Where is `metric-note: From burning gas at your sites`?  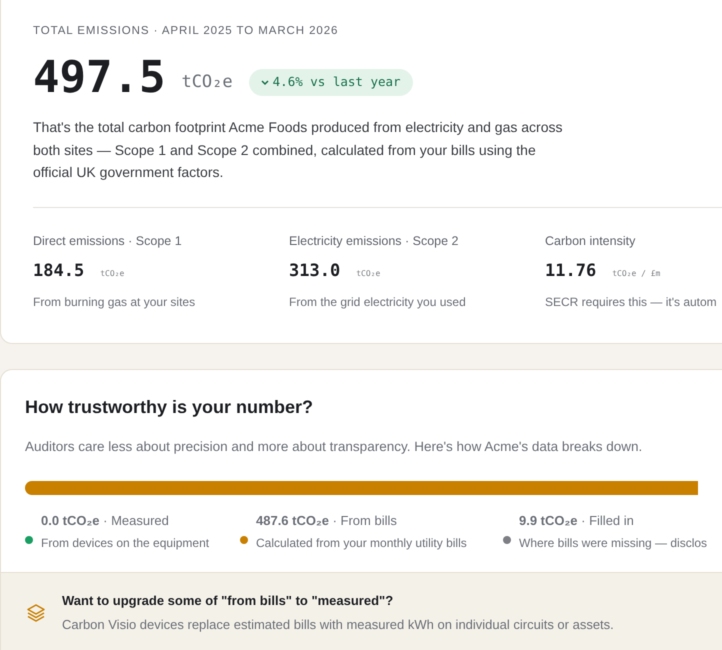
metric-note: From burning gas at your sites is located at coordinates (114, 302).